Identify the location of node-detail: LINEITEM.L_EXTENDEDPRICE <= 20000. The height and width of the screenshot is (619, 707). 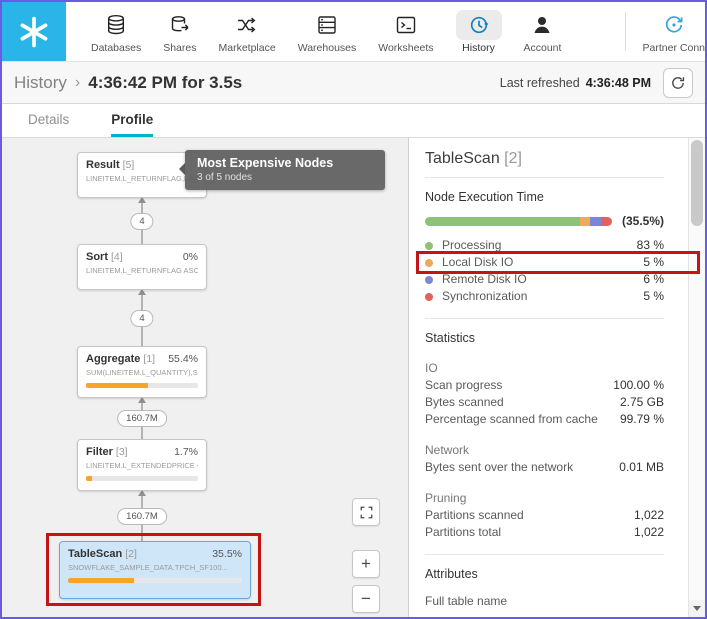
(142, 465).